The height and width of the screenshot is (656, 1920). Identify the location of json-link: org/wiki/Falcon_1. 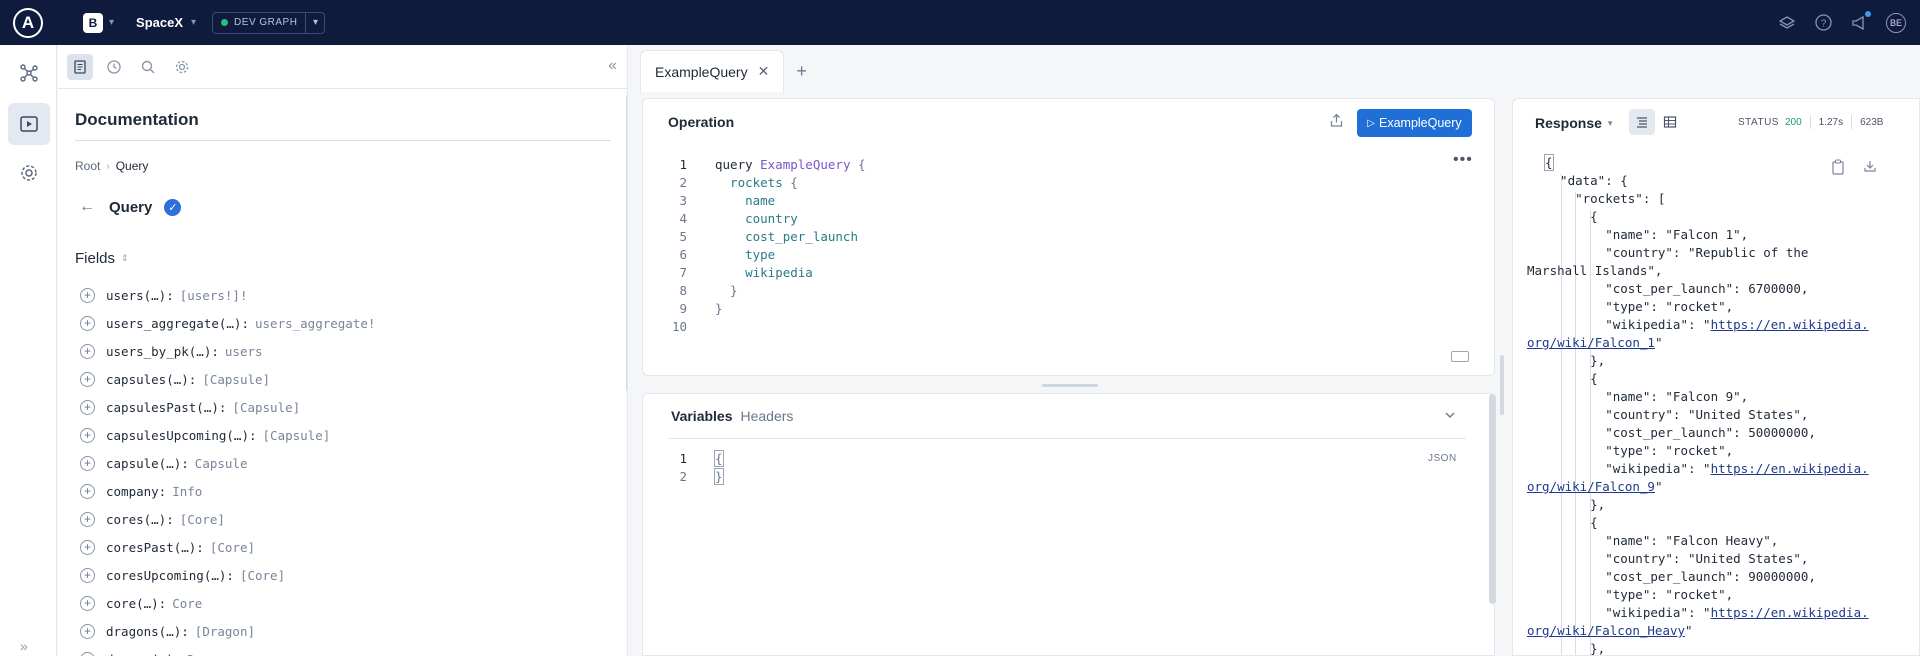
(1591, 342).